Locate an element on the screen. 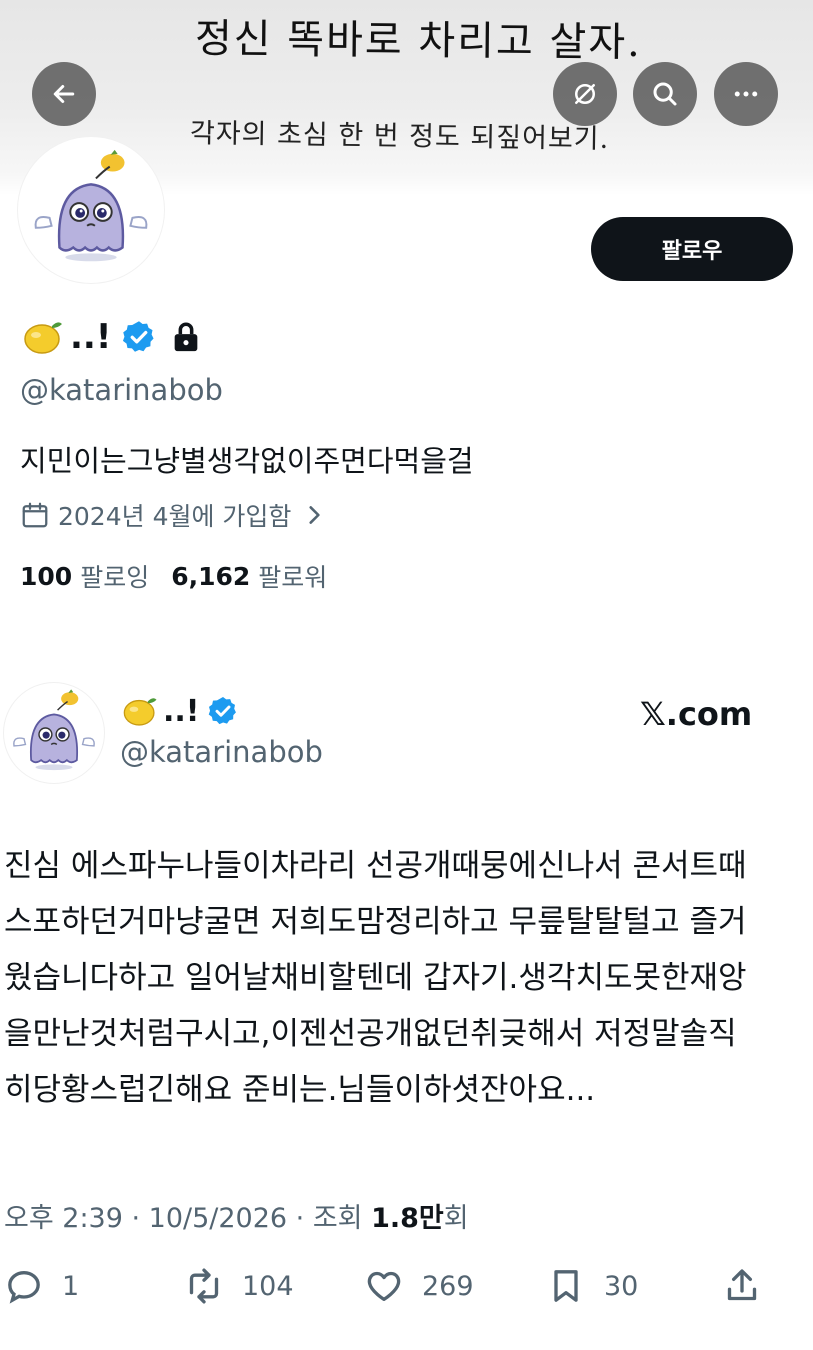 This screenshot has height=1350, width=813. calendar-icon is located at coordinates (35, 515).